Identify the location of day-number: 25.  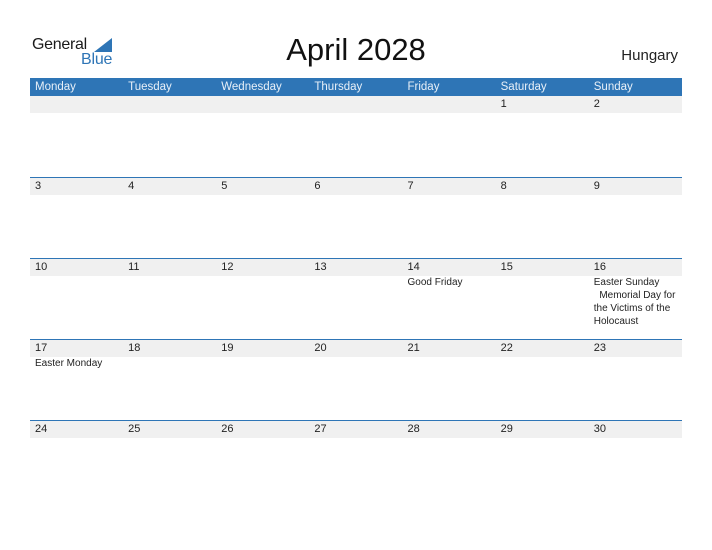
(134, 429).